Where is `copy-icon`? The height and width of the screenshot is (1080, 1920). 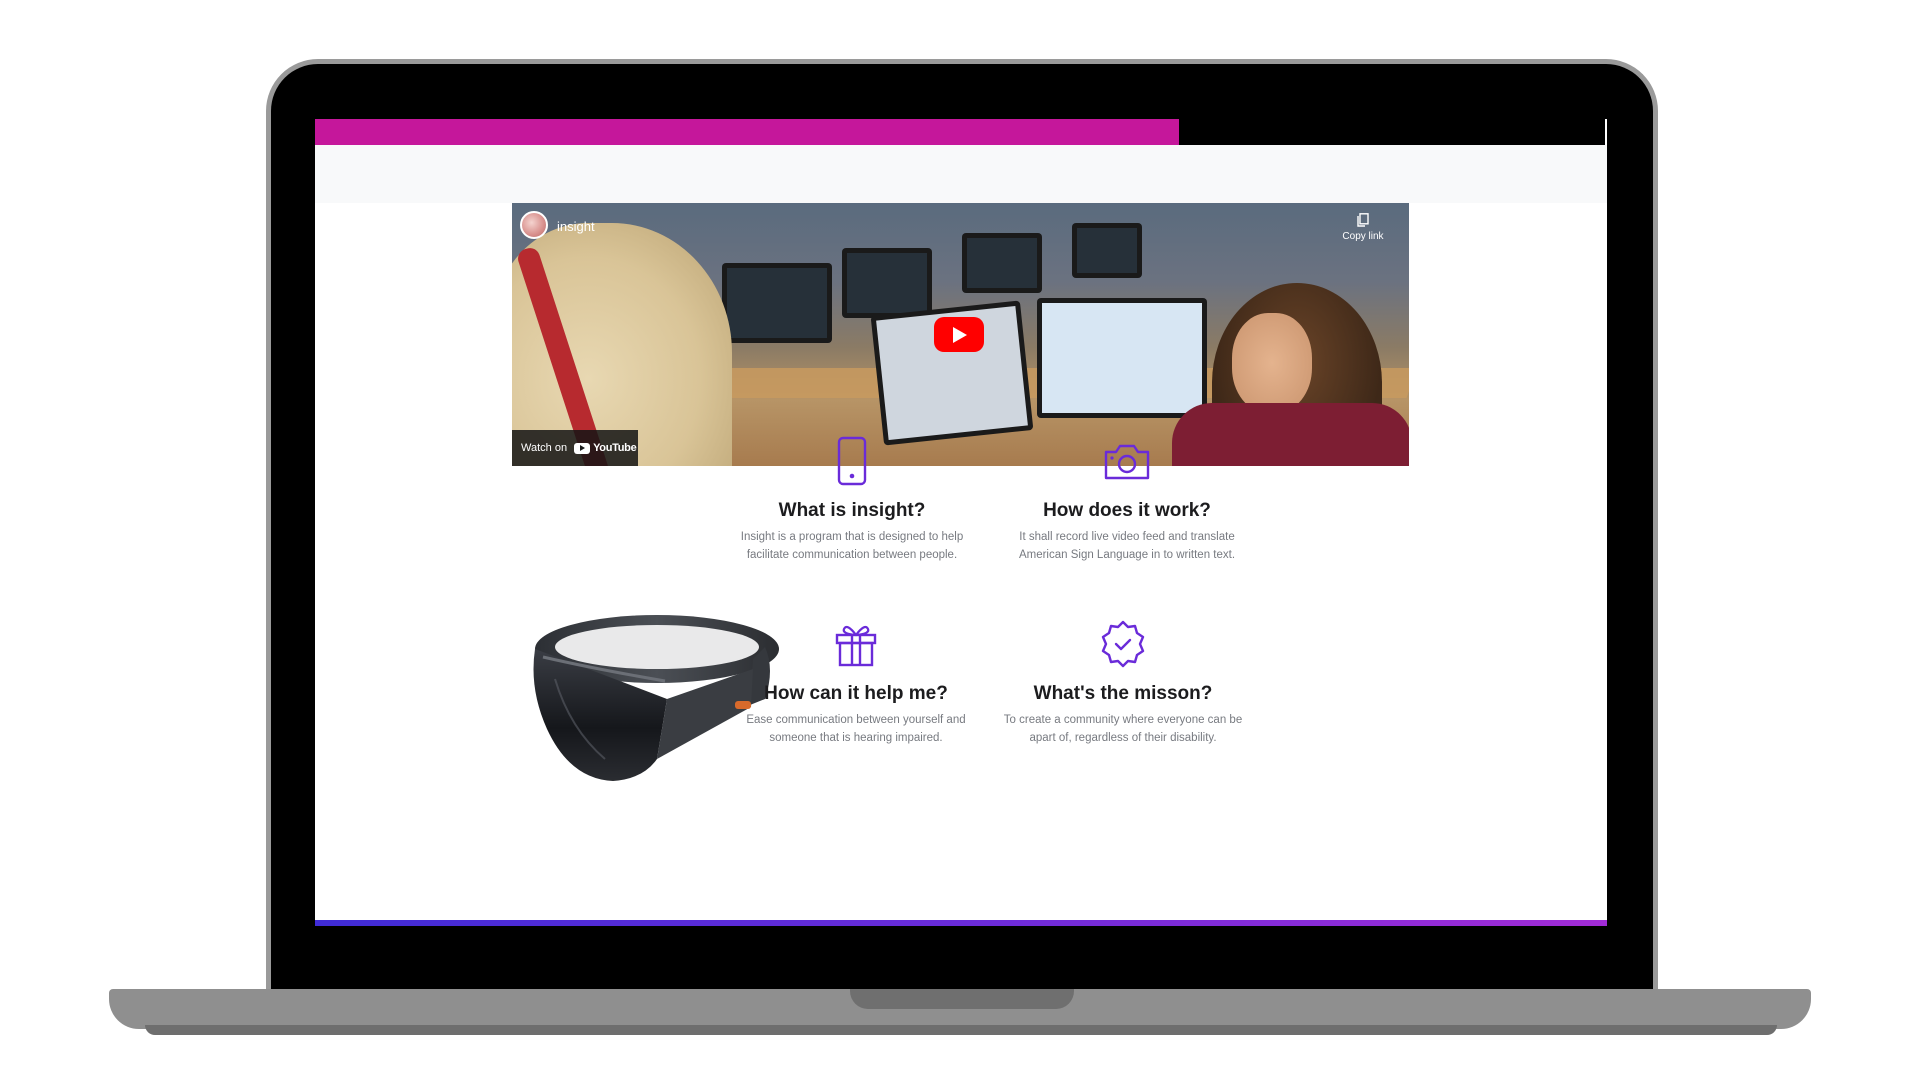
copy-icon is located at coordinates (1363, 220).